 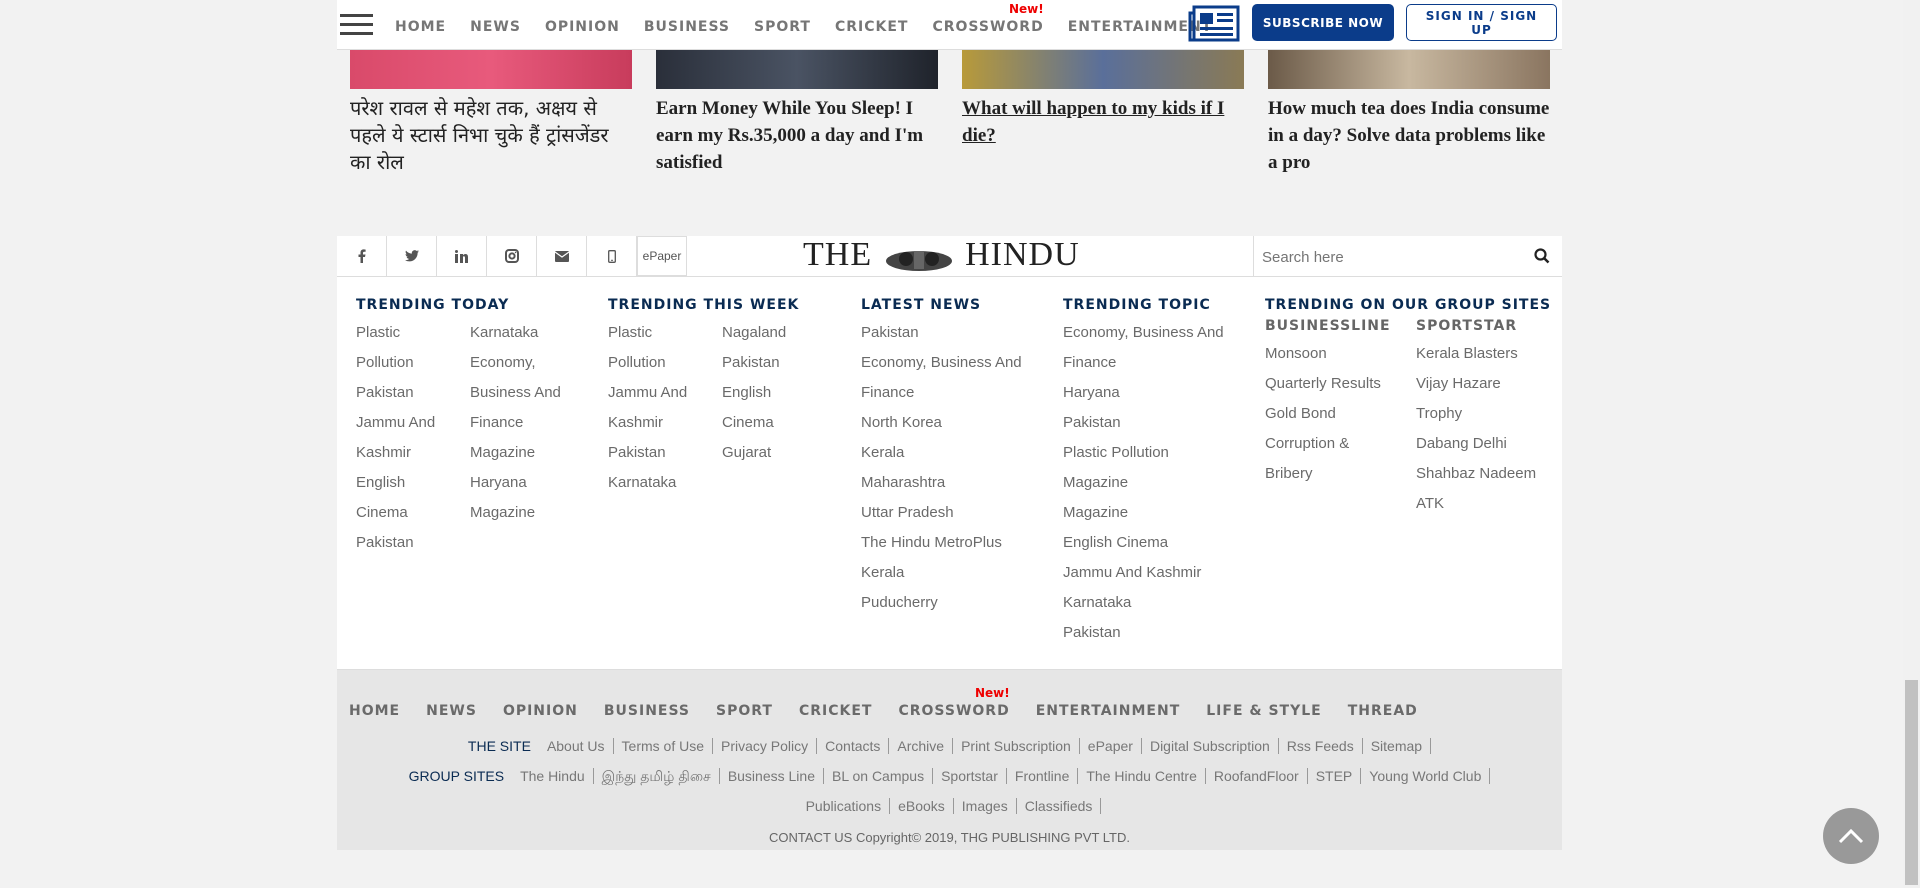 I want to click on hamburger-menu-icon, so click(x=356, y=25).